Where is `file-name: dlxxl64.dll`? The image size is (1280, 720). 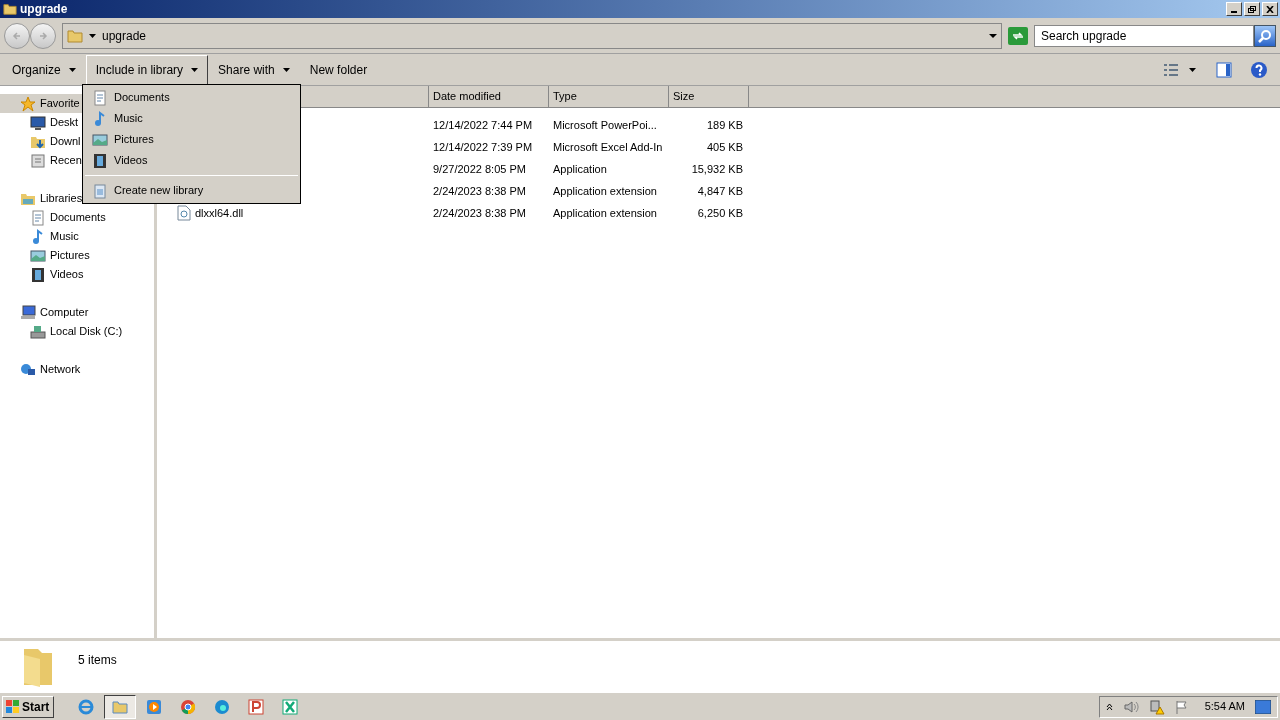
file-name: dlxxl64.dll is located at coordinates (219, 213).